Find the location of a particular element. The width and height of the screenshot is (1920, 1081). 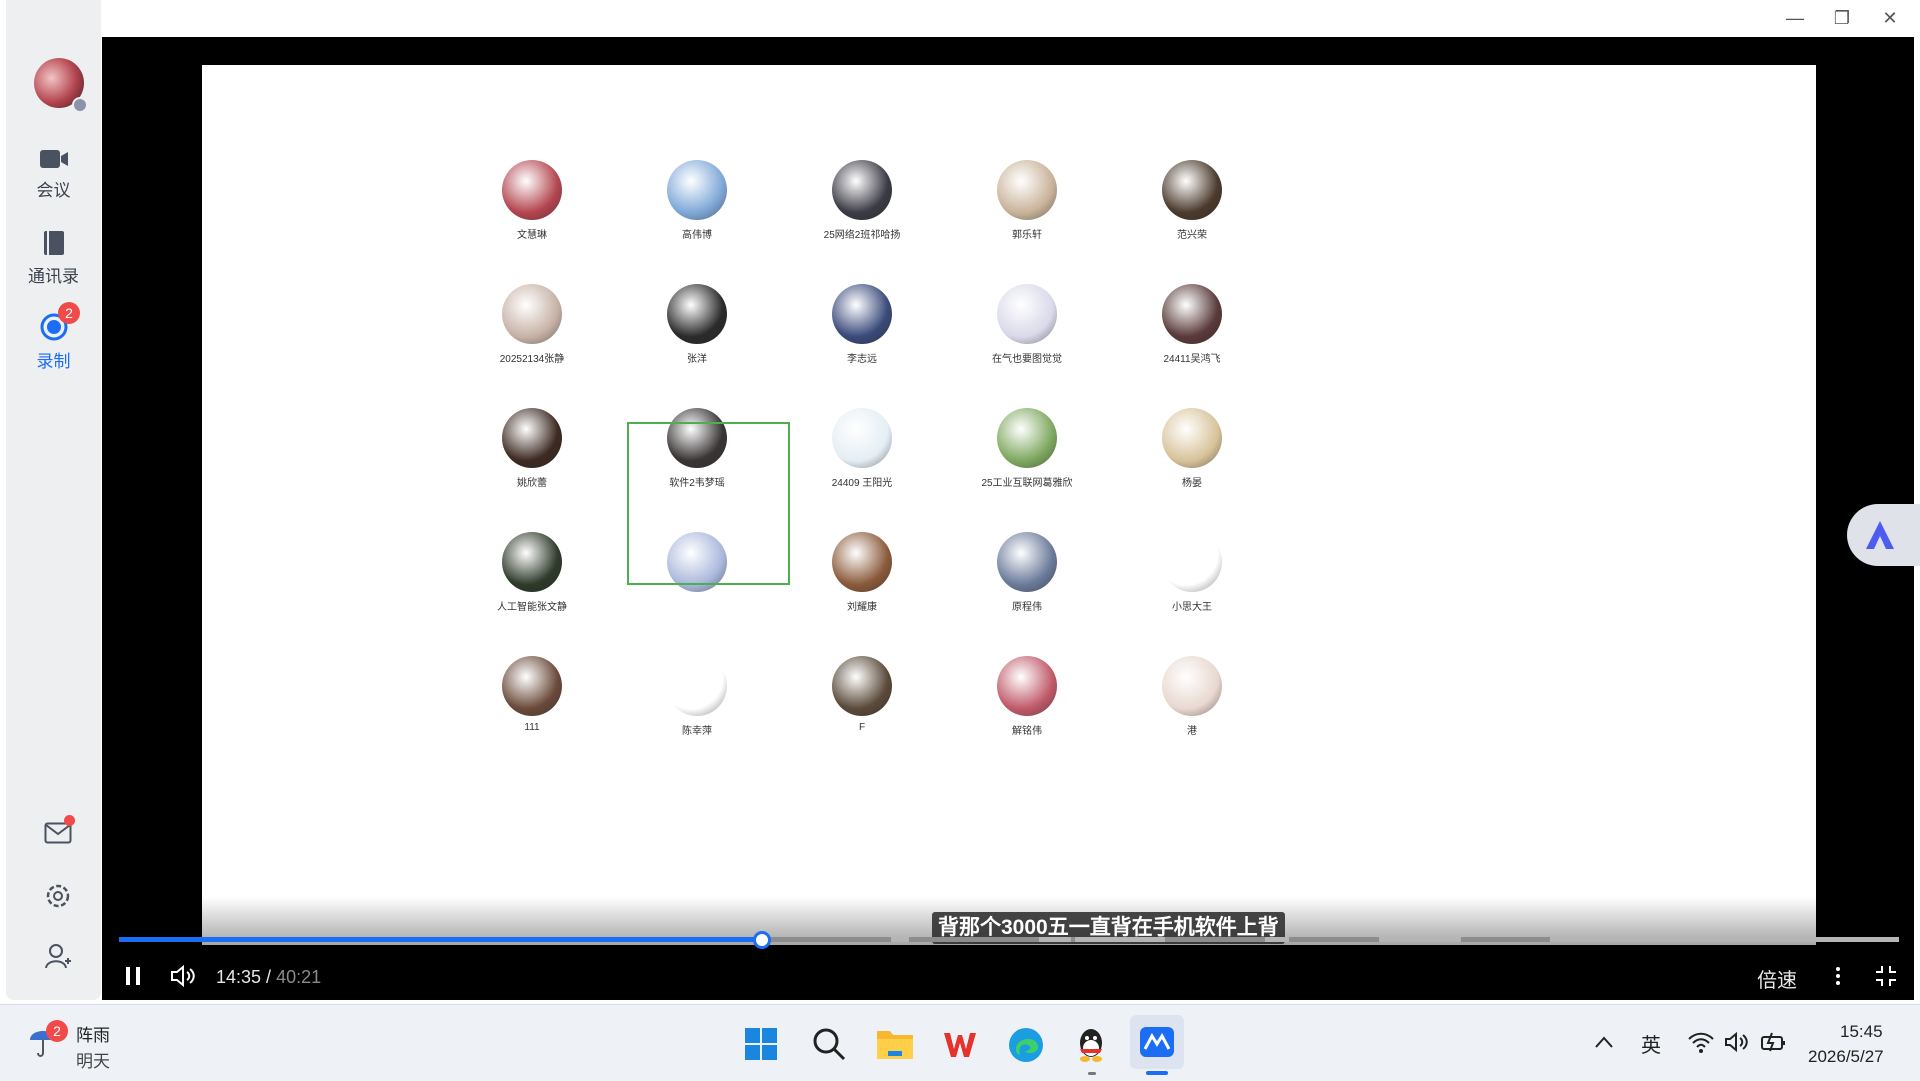

participant-name: 范兴荣 is located at coordinates (1192, 235).